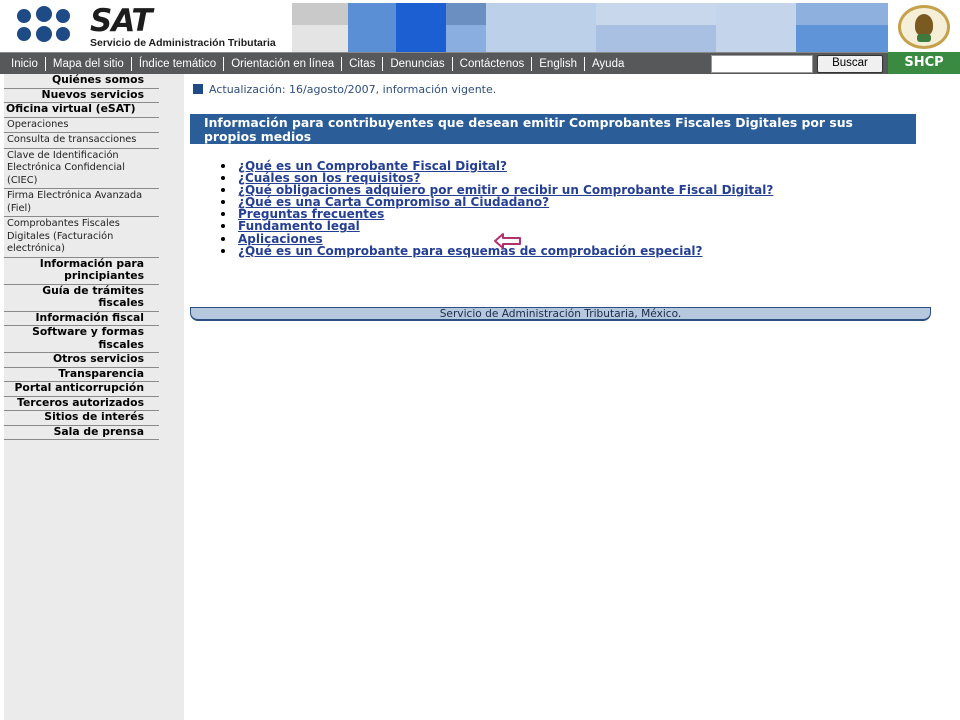 The width and height of the screenshot is (960, 720). I want to click on sidebar-item-guia-tramites: Guía de trámites fiscales, so click(81, 298).